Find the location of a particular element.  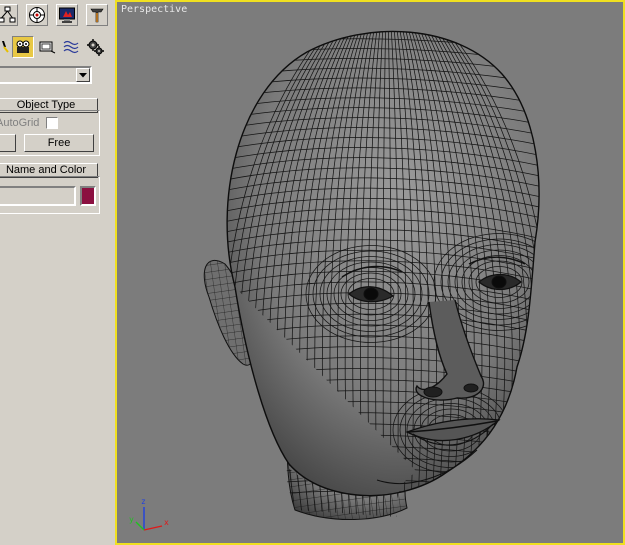

object-category-dropdown is located at coordinates (46, 75).